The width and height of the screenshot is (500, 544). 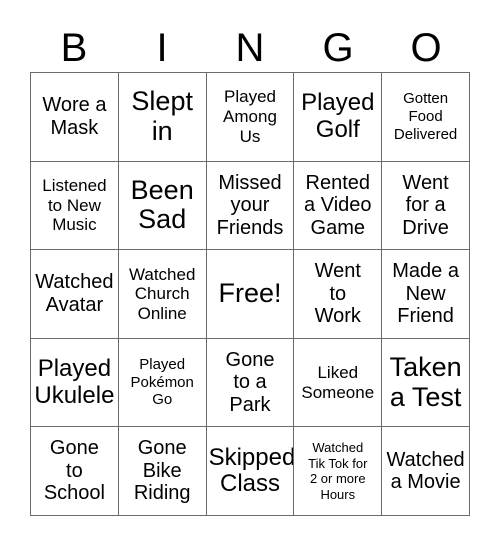 I want to click on bingo-cell: Missed your Friends, so click(x=250, y=206).